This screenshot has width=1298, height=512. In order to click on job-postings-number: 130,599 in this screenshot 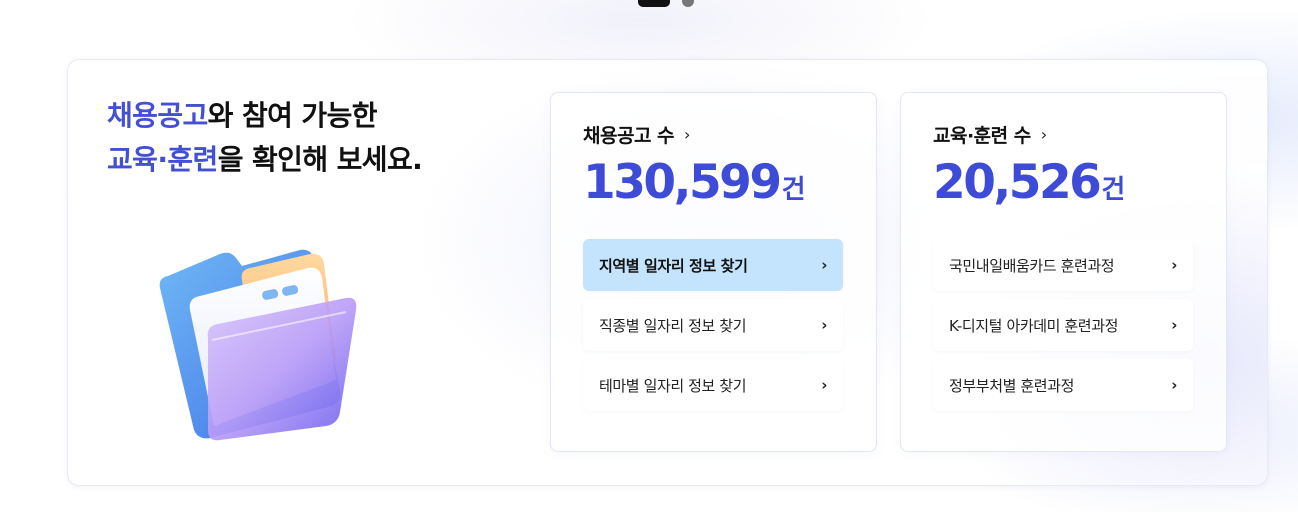, I will do `click(682, 182)`.